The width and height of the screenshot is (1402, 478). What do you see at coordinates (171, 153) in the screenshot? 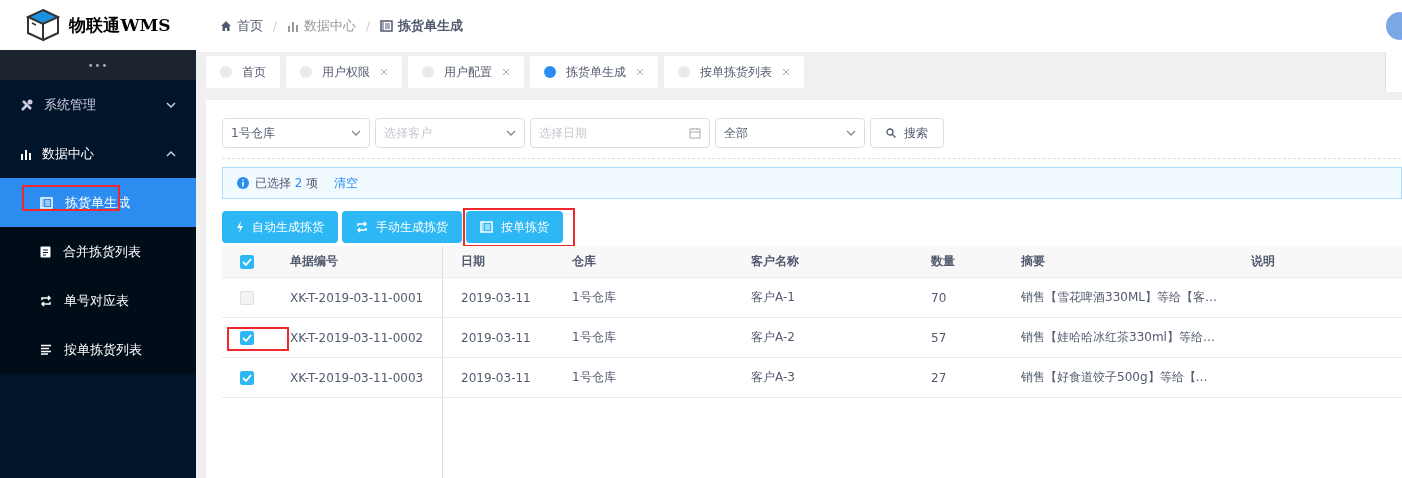
I see `chevron-up-icon` at bounding box center [171, 153].